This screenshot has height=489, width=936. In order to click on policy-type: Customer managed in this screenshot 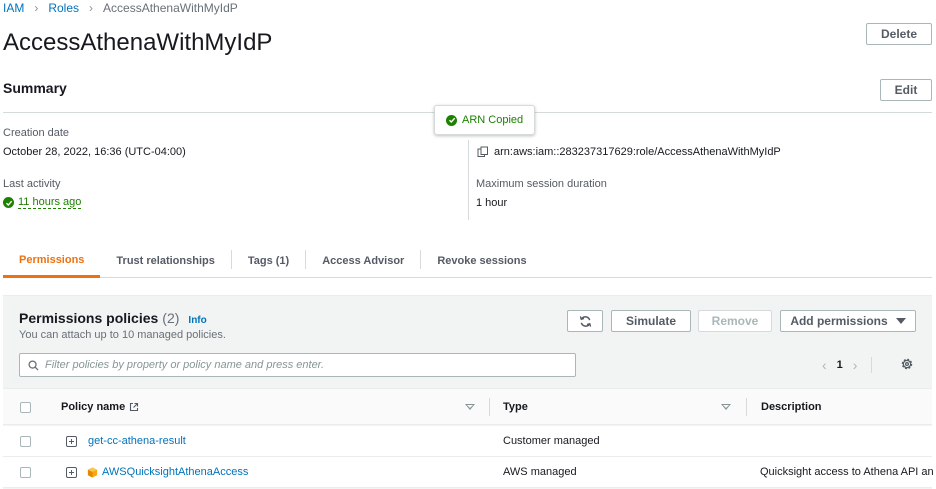, I will do `click(551, 441)`.